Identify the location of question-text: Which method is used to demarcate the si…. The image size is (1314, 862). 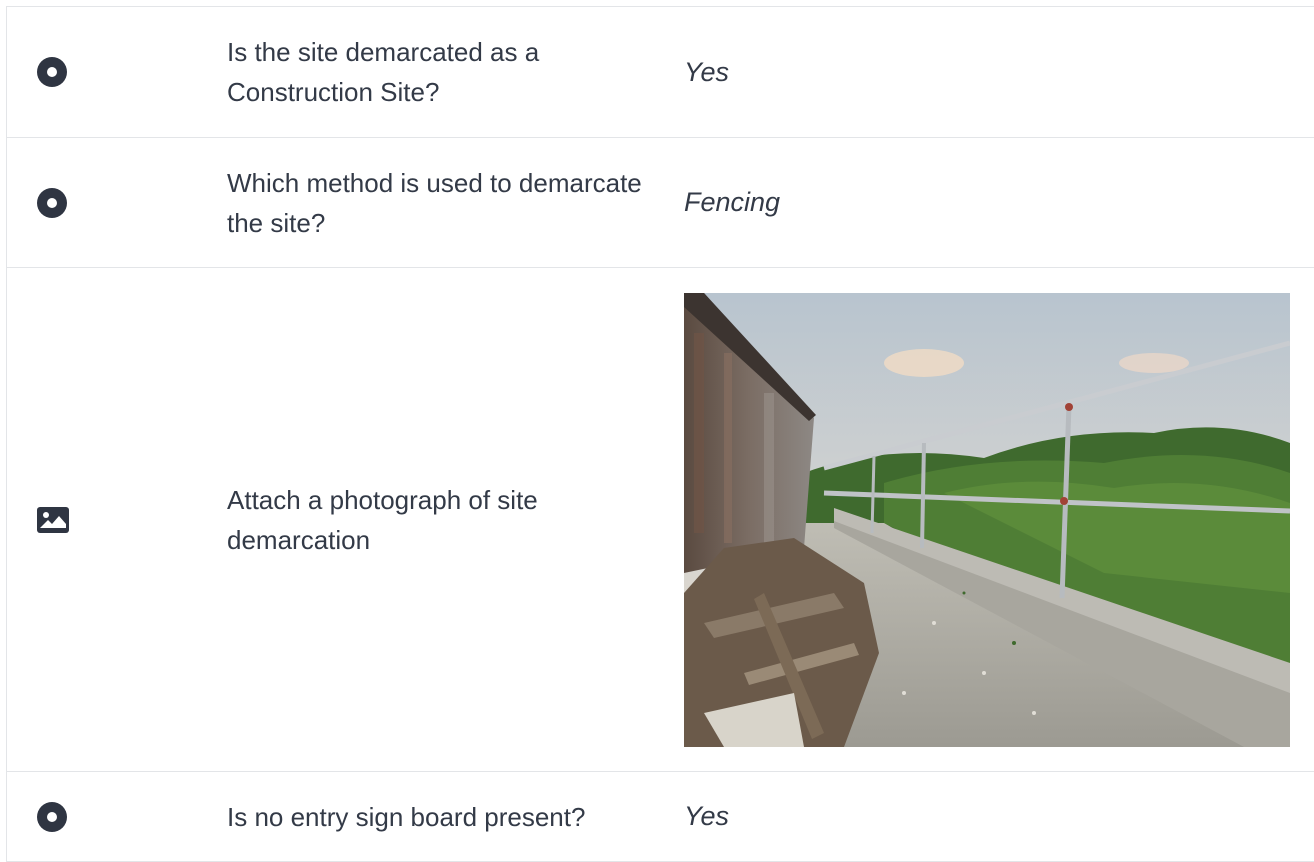
(434, 202).